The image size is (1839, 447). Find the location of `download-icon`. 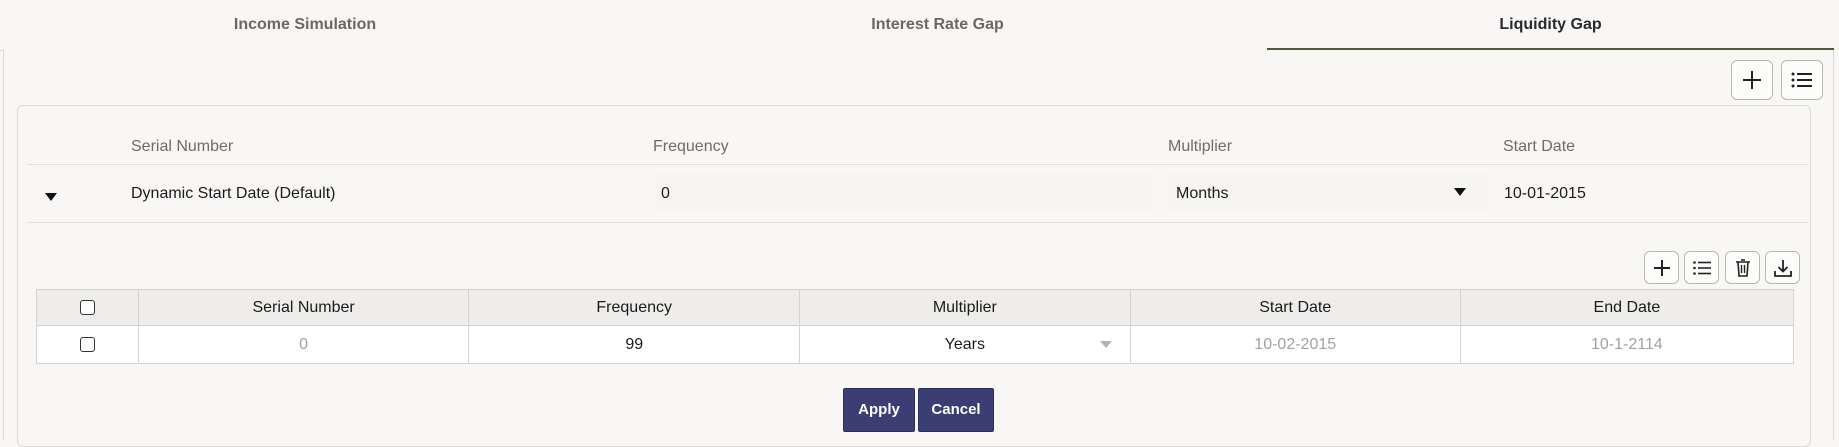

download-icon is located at coordinates (1782, 268).